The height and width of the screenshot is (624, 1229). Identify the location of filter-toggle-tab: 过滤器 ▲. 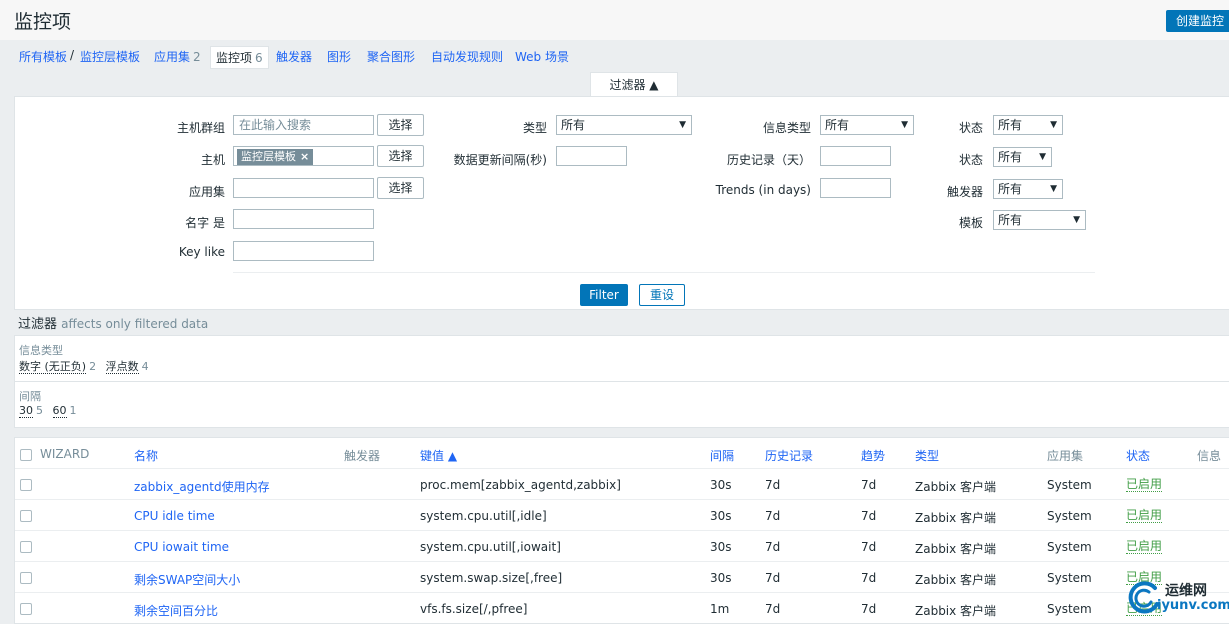
(634, 84).